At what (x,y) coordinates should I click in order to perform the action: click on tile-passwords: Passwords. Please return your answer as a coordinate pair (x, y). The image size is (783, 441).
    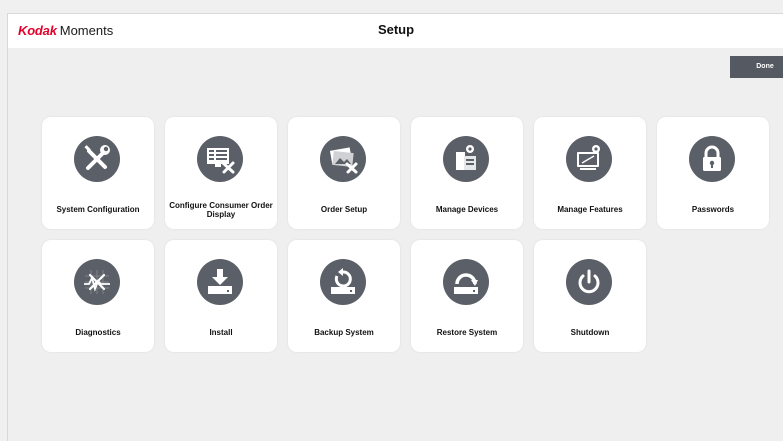
    Looking at the image, I should click on (713, 173).